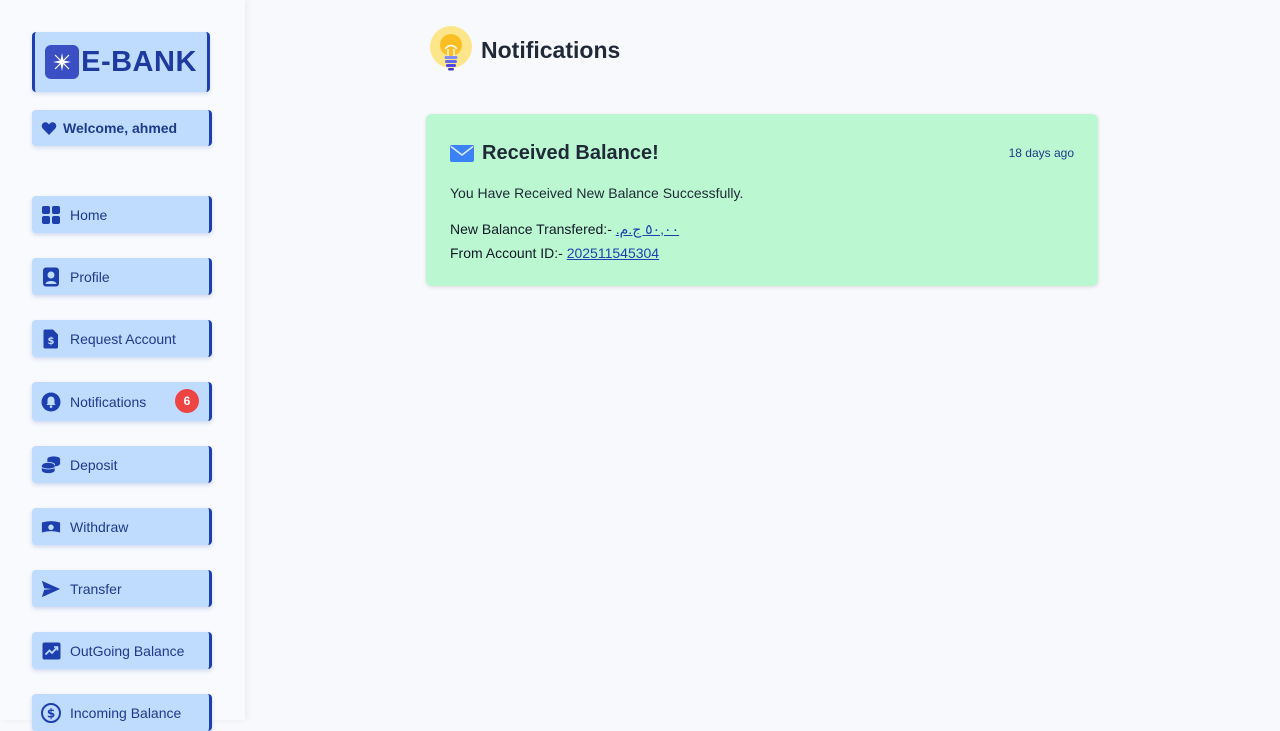 This screenshot has height=731, width=1280. I want to click on sidebar-item-transfer: Transfer, so click(122, 588).